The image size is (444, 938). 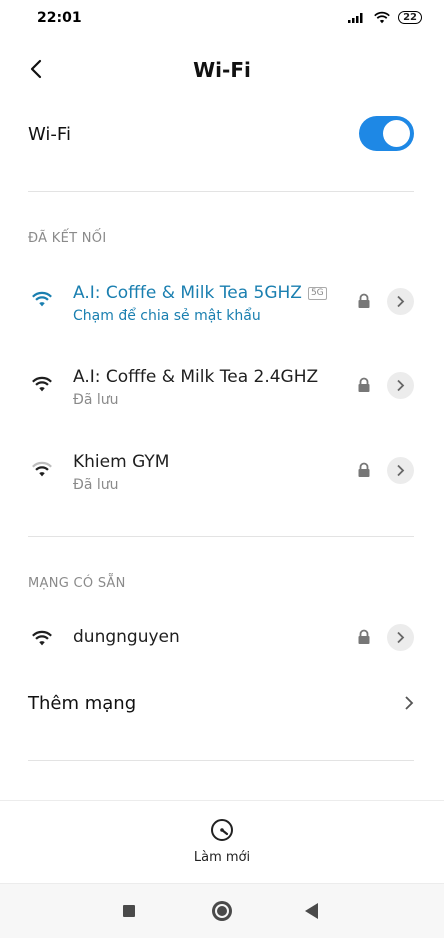 What do you see at coordinates (126, 637) in the screenshot?
I see `network-name: dungnguyen` at bounding box center [126, 637].